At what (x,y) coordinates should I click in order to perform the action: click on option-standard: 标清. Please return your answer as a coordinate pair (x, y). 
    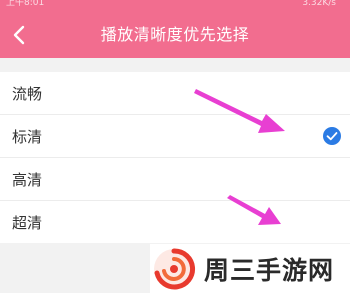
    Looking at the image, I should click on (175, 136).